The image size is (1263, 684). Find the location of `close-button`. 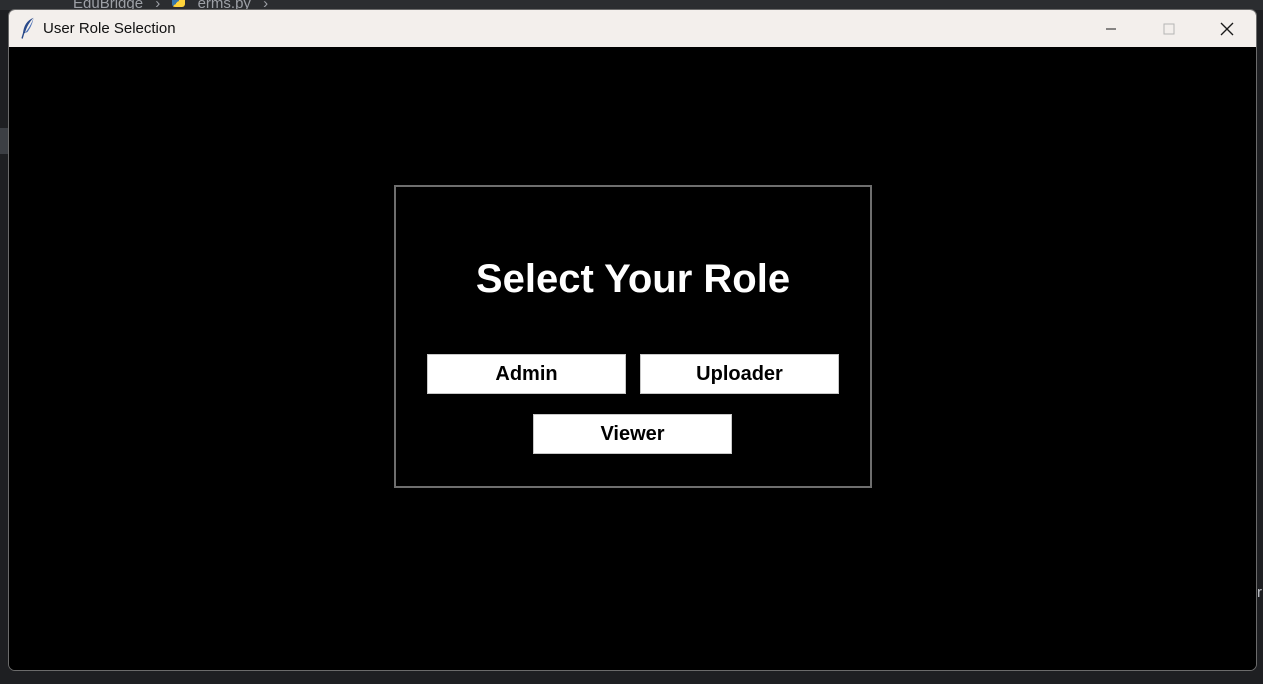

close-button is located at coordinates (1227, 28).